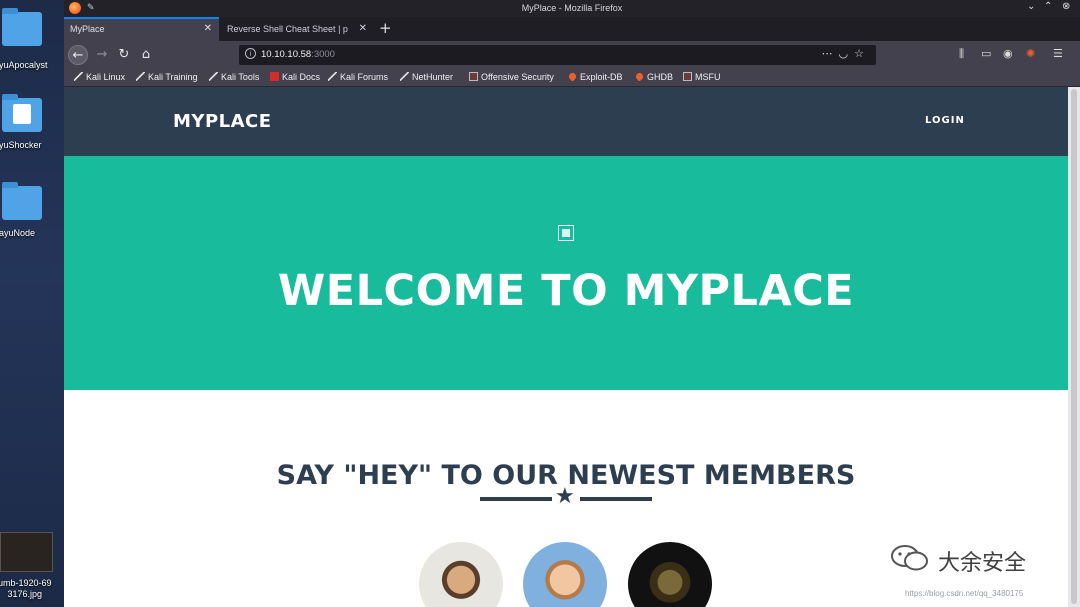 The height and width of the screenshot is (607, 1080). I want to click on nethunter-icon, so click(404, 76).